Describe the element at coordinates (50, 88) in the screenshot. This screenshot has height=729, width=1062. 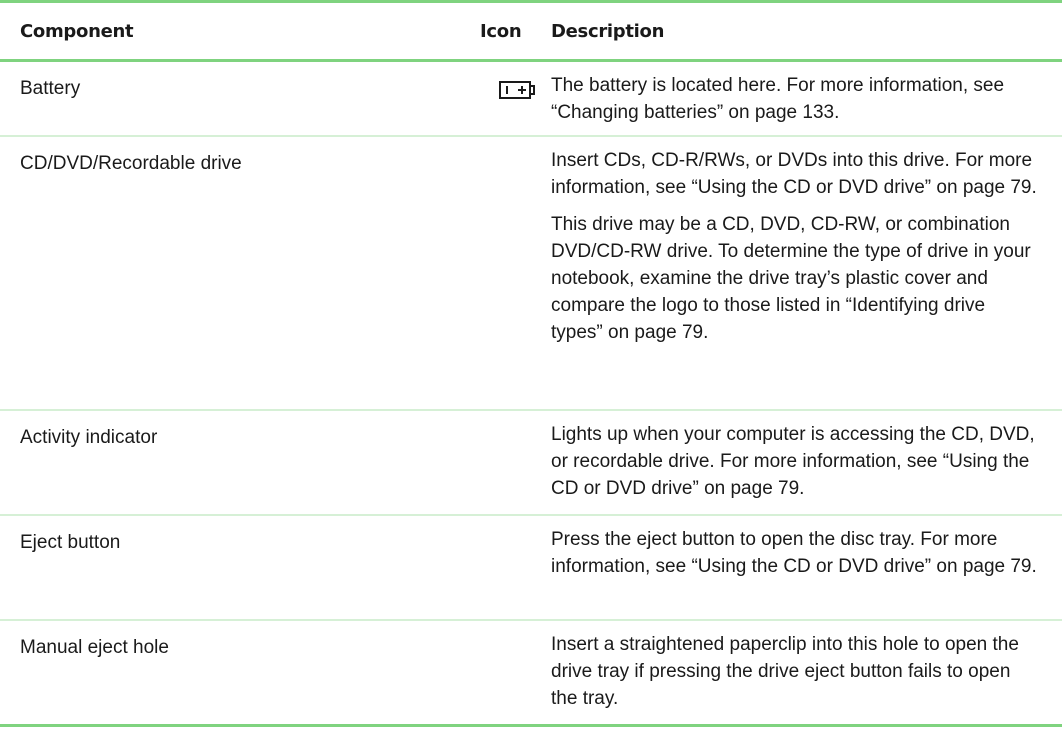
I see `component-name: Battery` at that location.